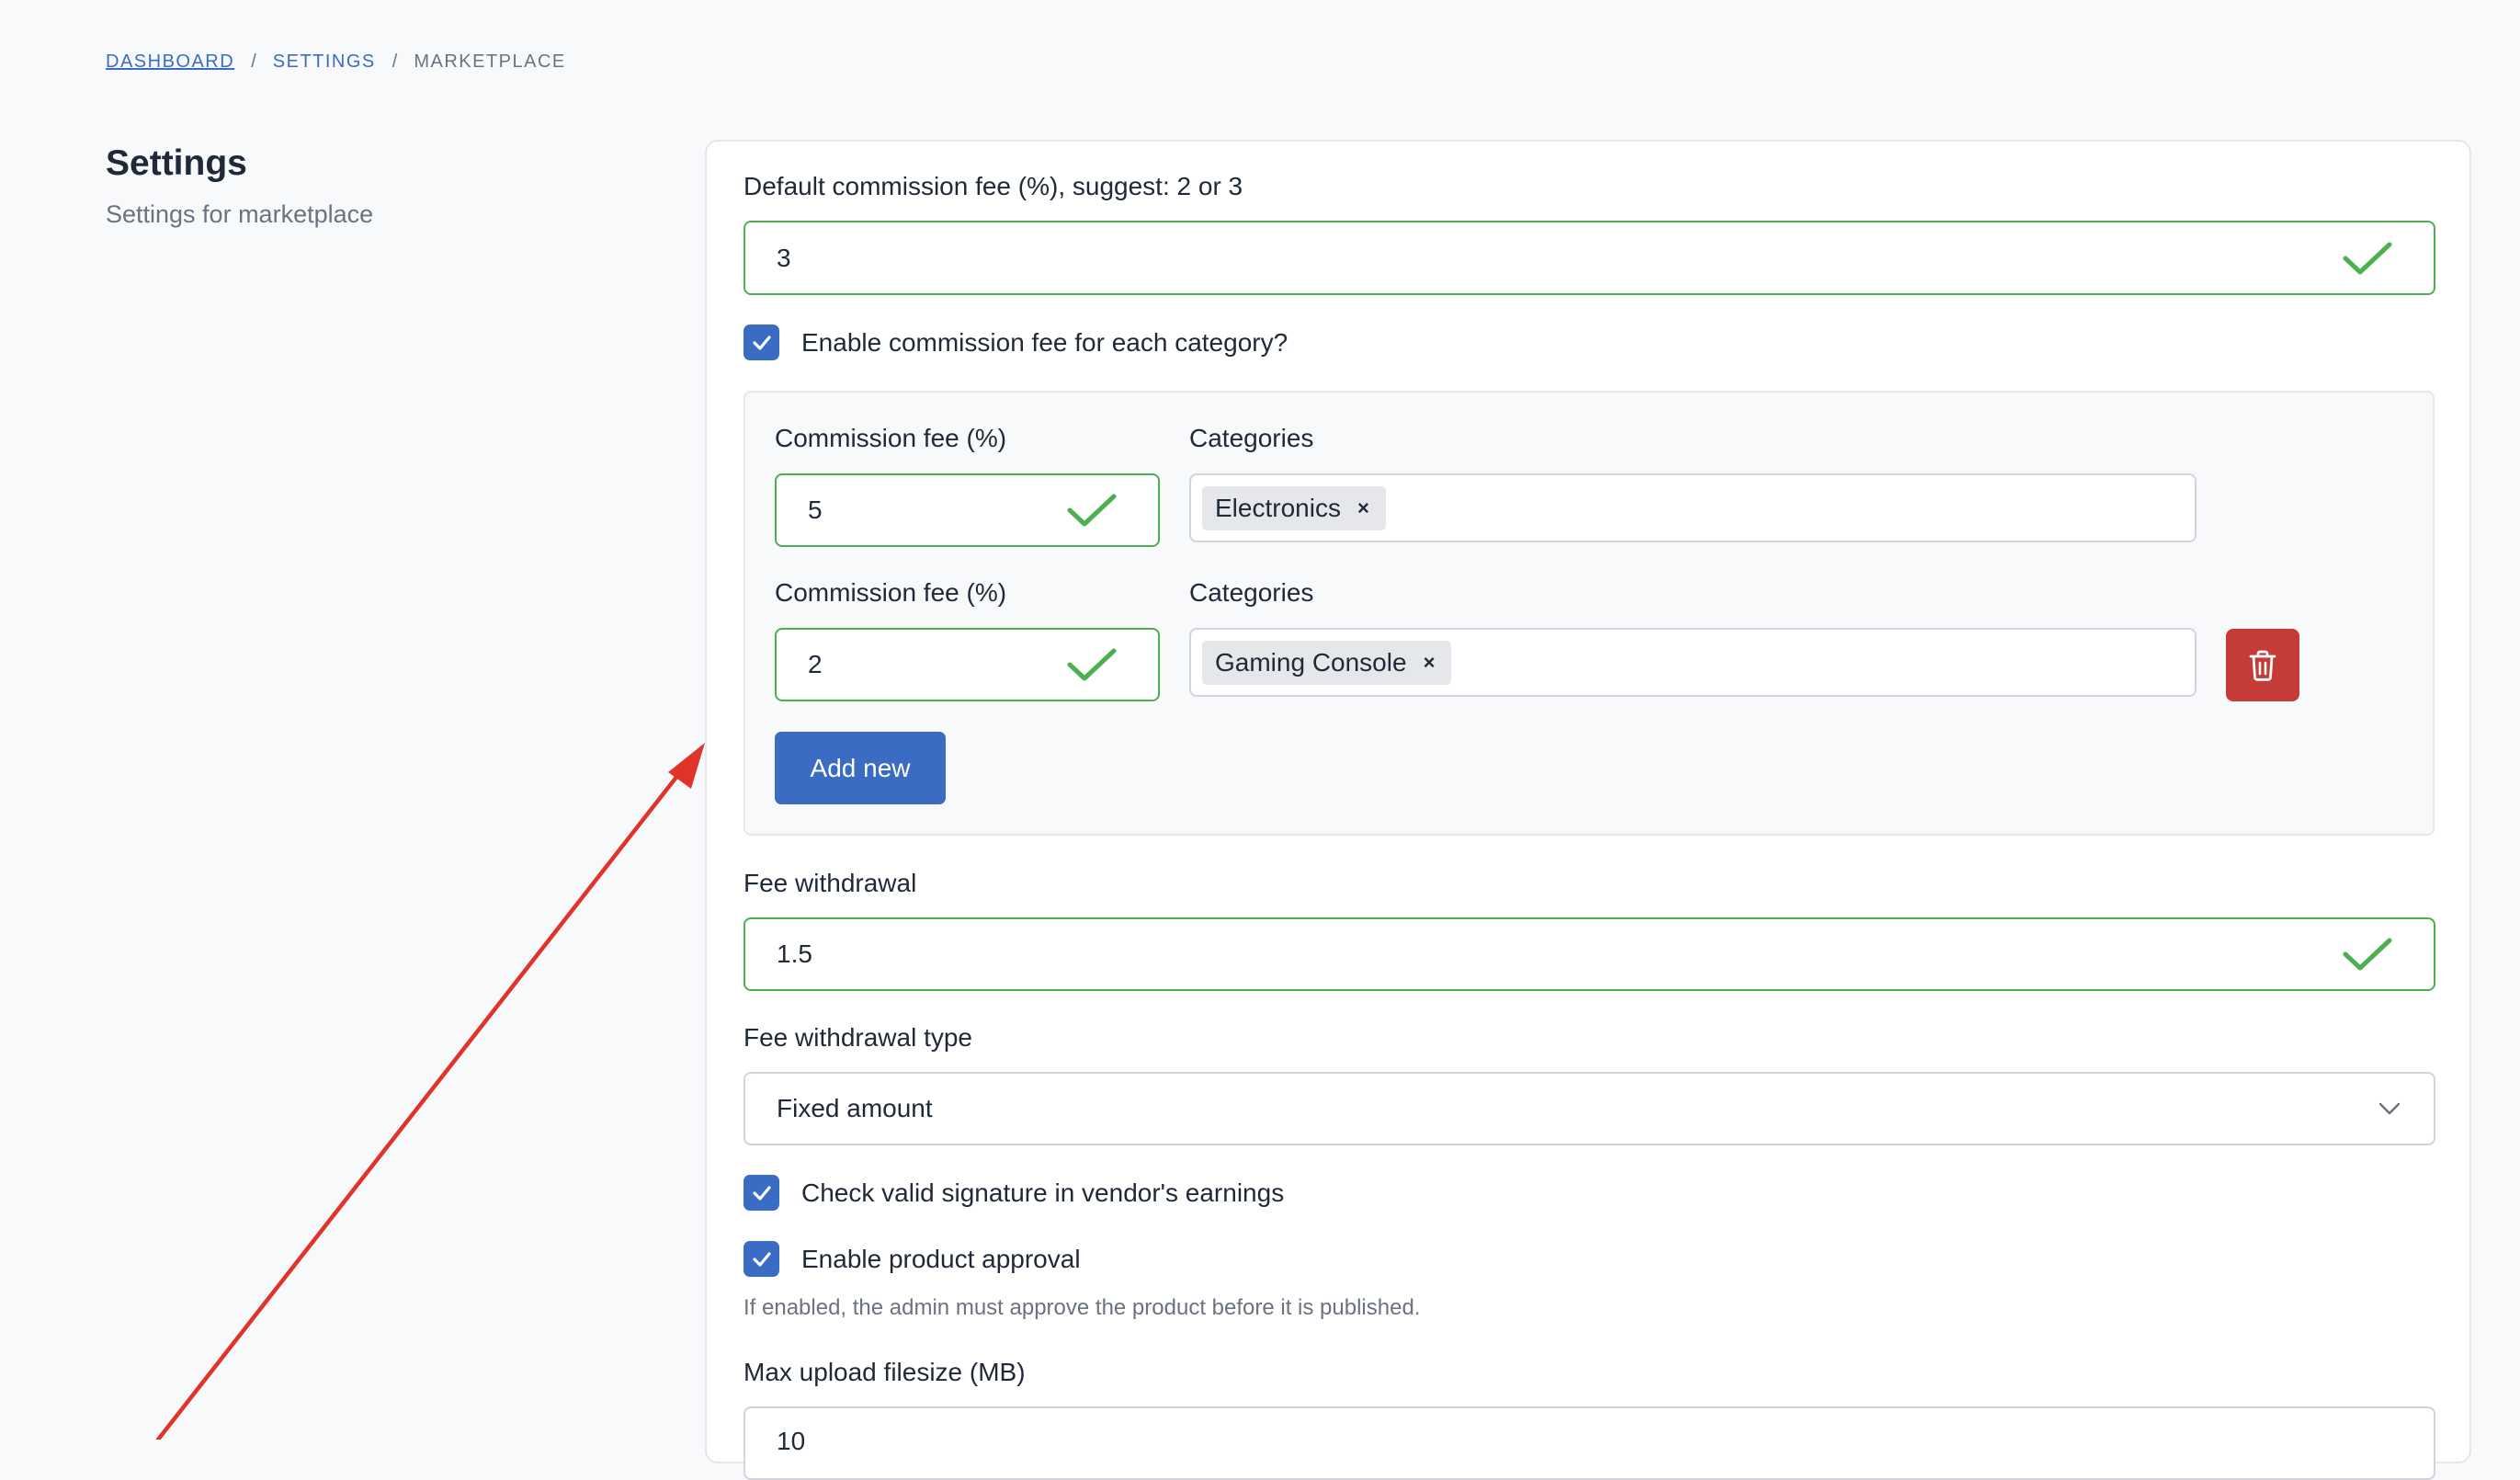  I want to click on category-tag: Gaming Console ×, so click(1327, 662).